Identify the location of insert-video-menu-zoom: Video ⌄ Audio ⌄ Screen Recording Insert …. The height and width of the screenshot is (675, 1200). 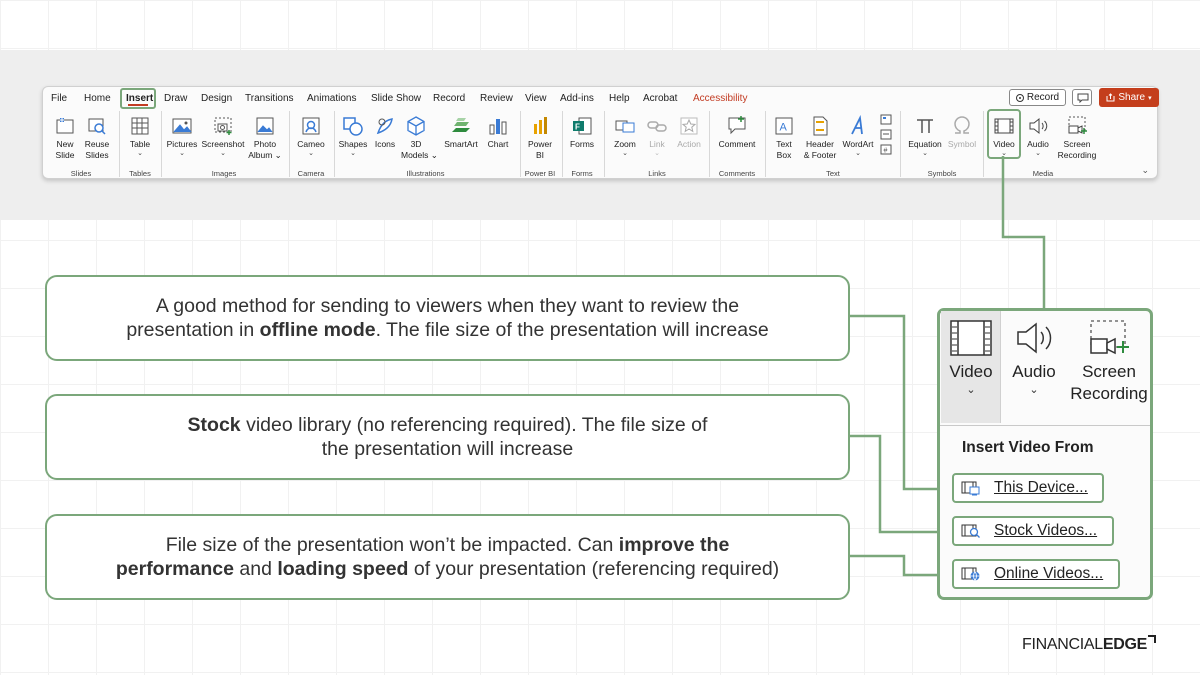
(1045, 454).